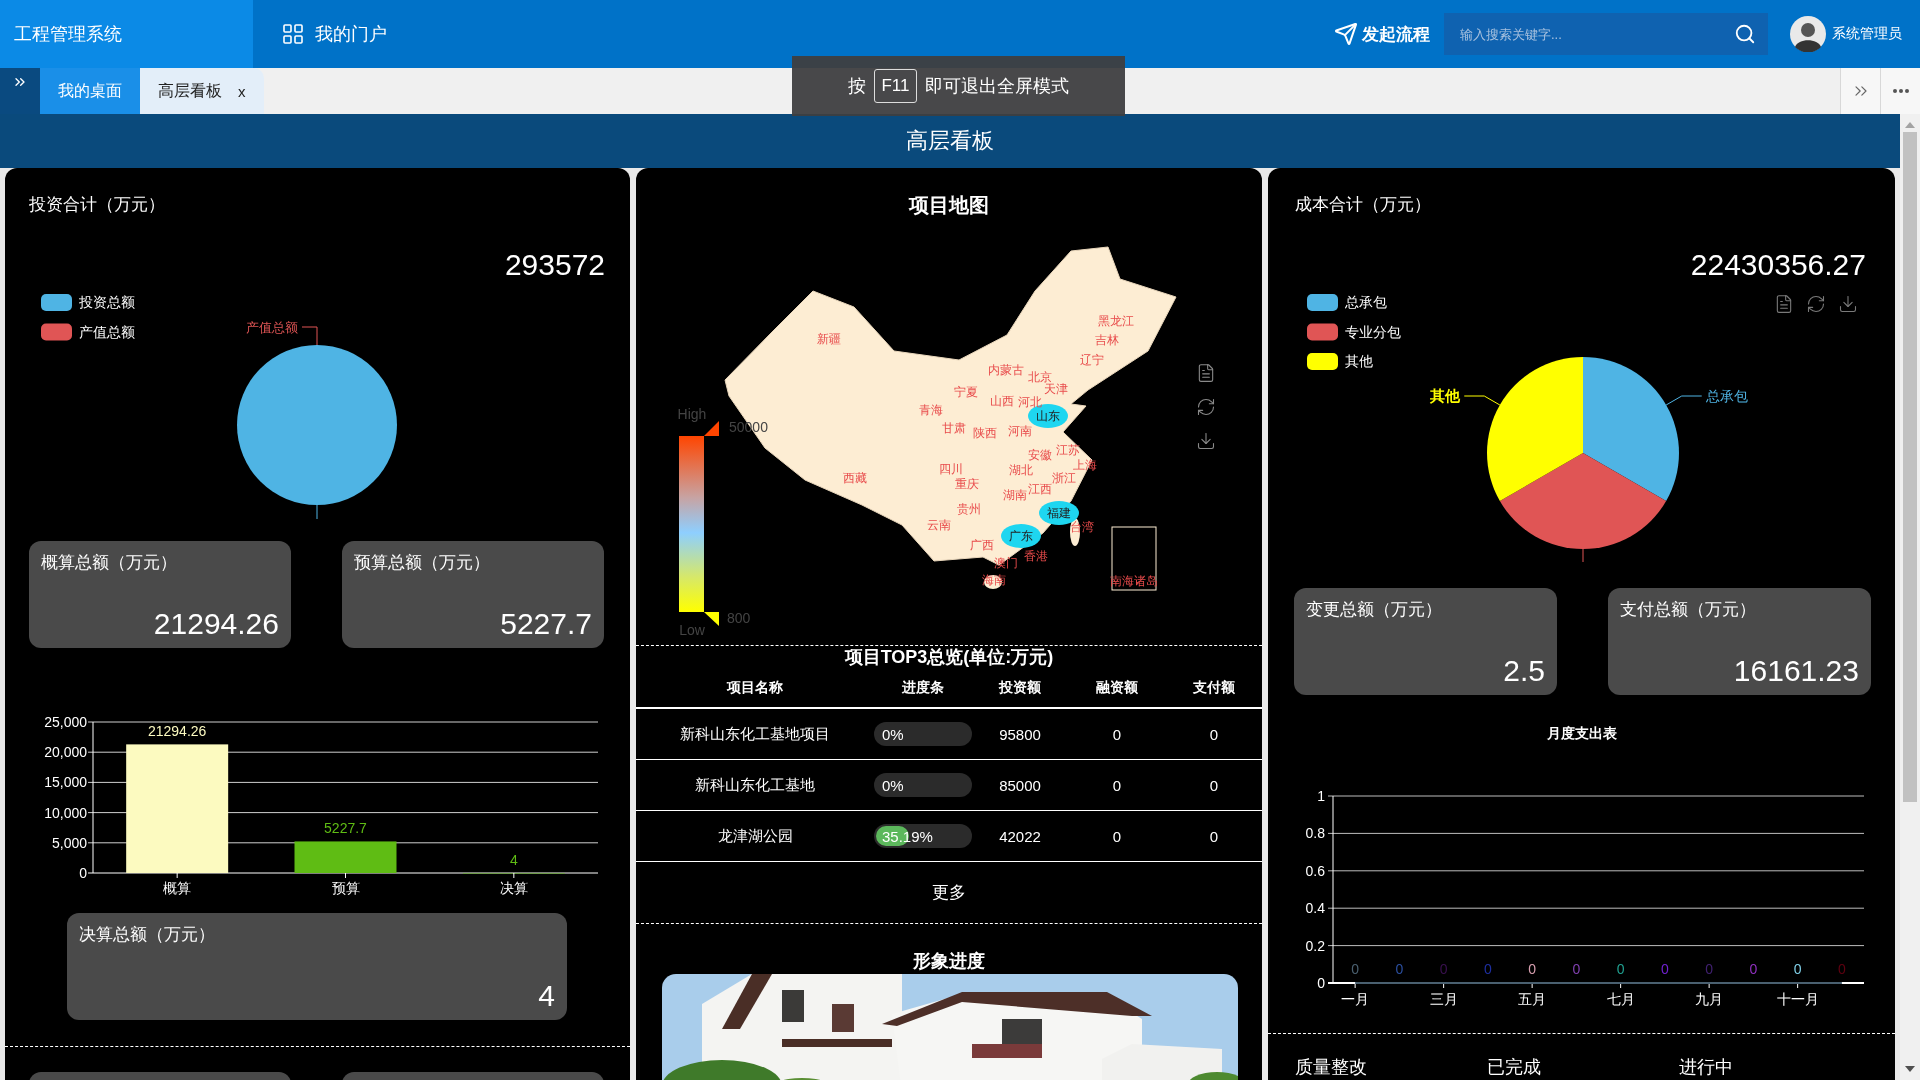  Describe the element at coordinates (1331, 1067) in the screenshot. I see `status-label: 质量整改` at that location.